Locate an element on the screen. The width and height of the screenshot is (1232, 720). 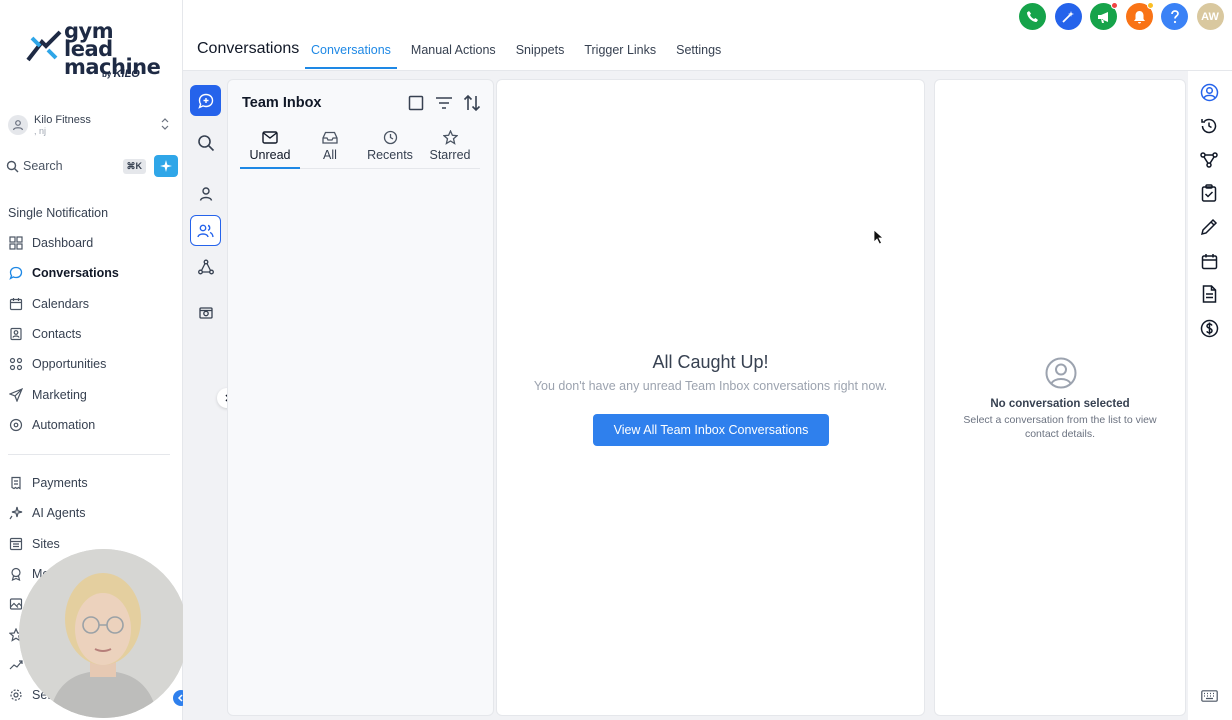
sparkle-icon is located at coordinates (166, 166).